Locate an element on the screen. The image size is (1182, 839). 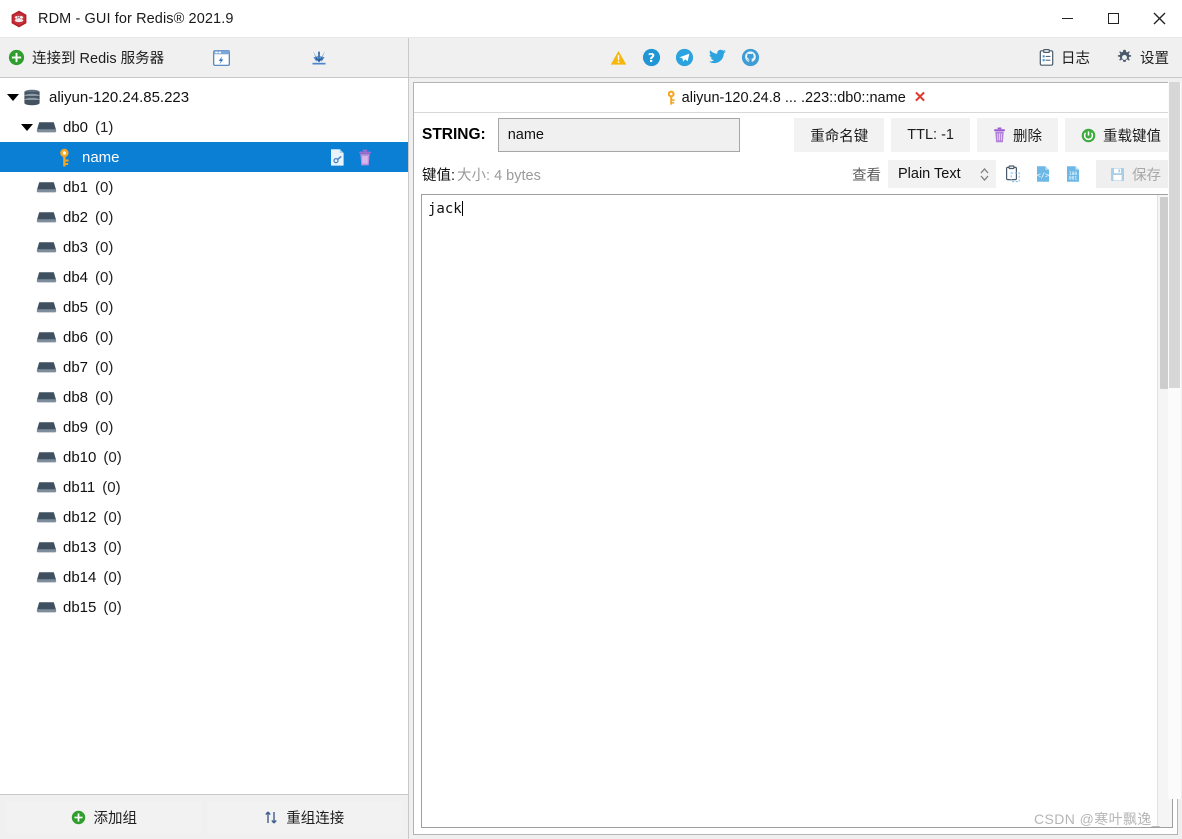
tree-row-db6: db6 (0) is located at coordinates (204, 337).